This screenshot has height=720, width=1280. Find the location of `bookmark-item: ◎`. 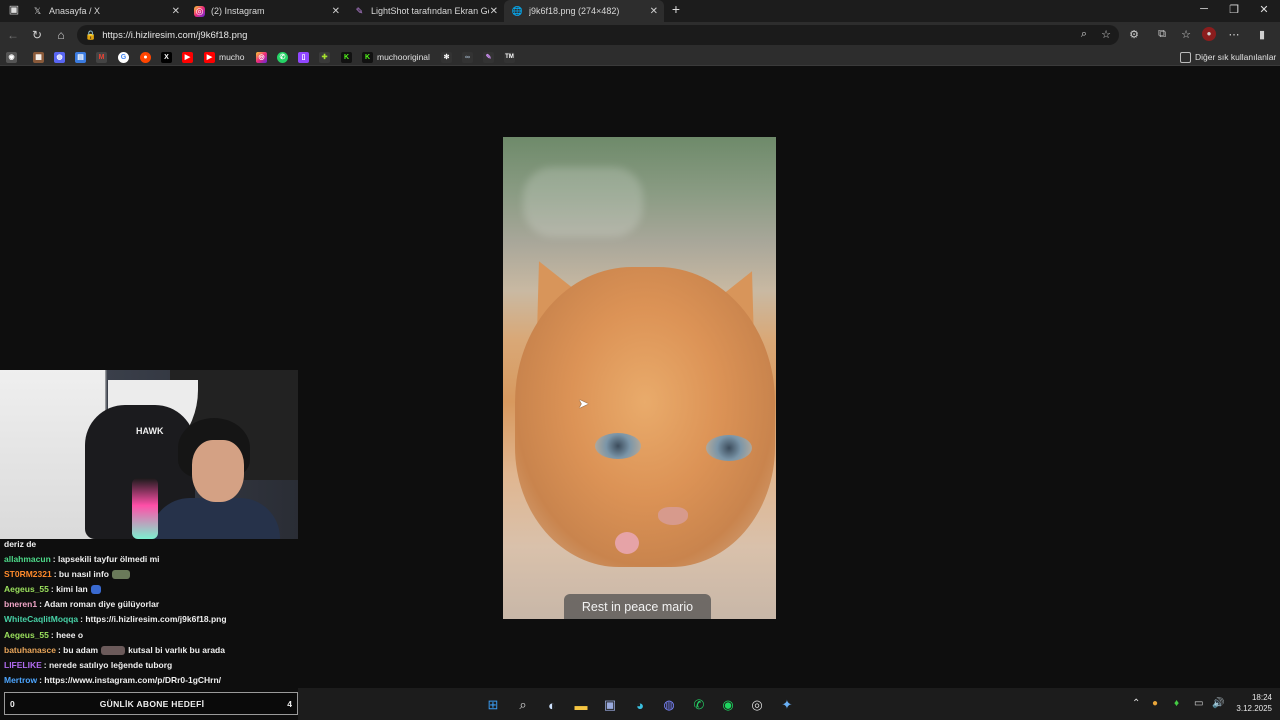

bookmark-item: ◎ is located at coordinates (263, 57).